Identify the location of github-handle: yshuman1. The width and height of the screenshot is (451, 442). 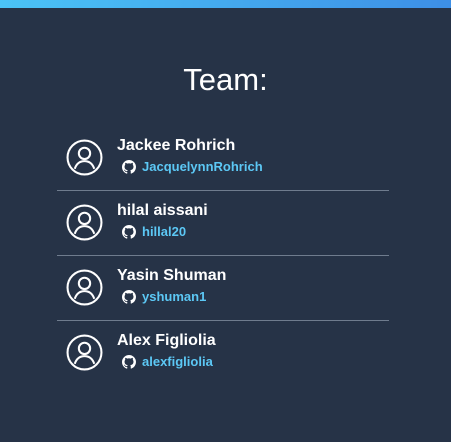
(174, 296).